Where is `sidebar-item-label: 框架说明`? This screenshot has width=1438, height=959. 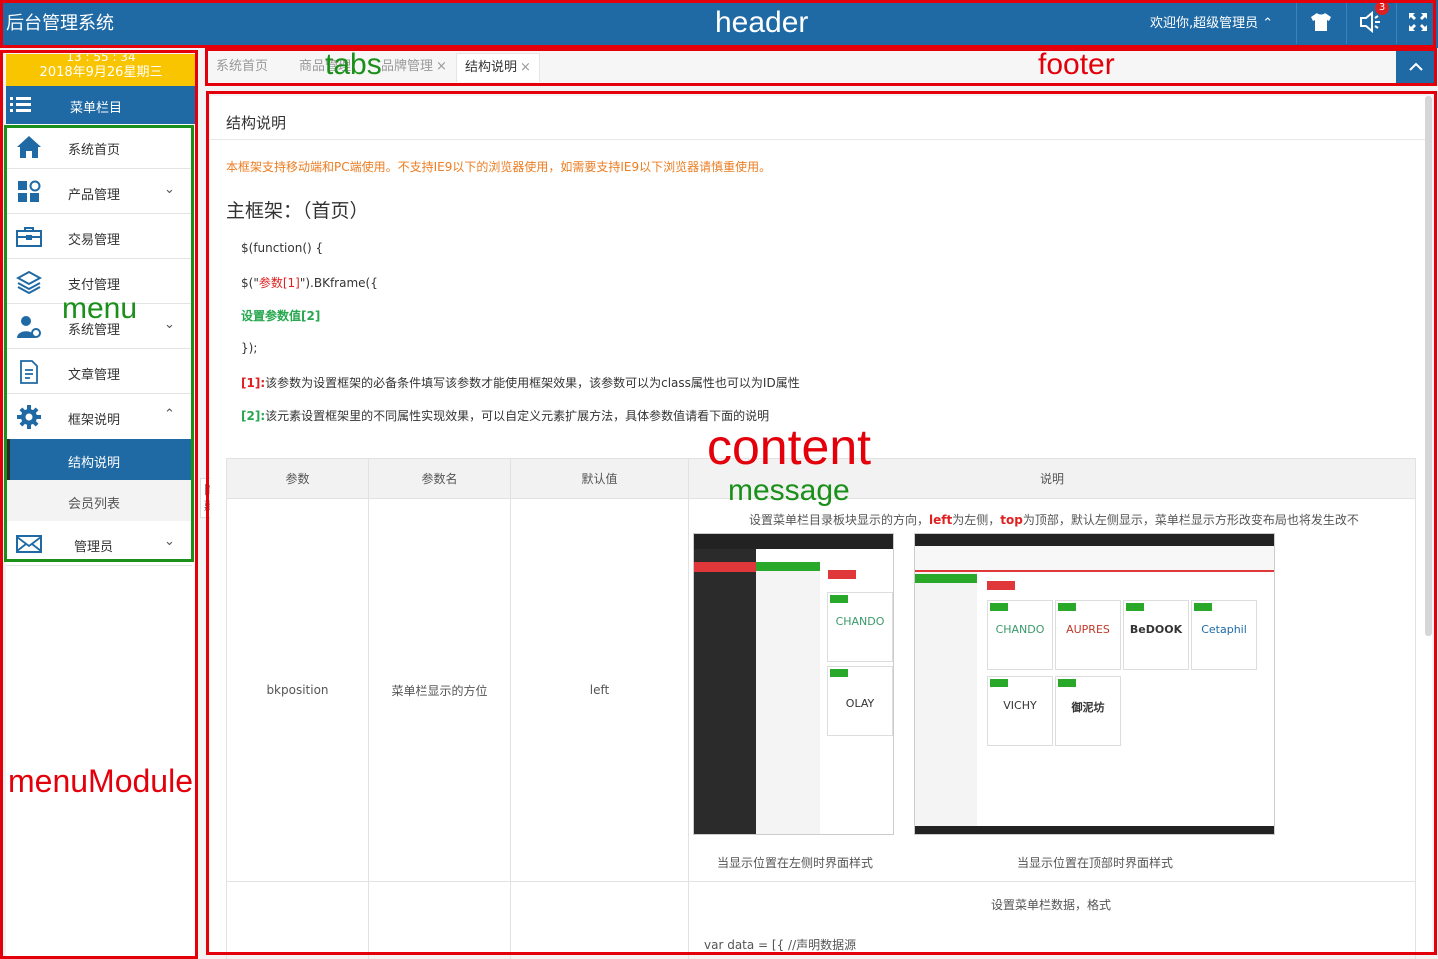
sidebar-item-label: 框架说明 is located at coordinates (94, 420).